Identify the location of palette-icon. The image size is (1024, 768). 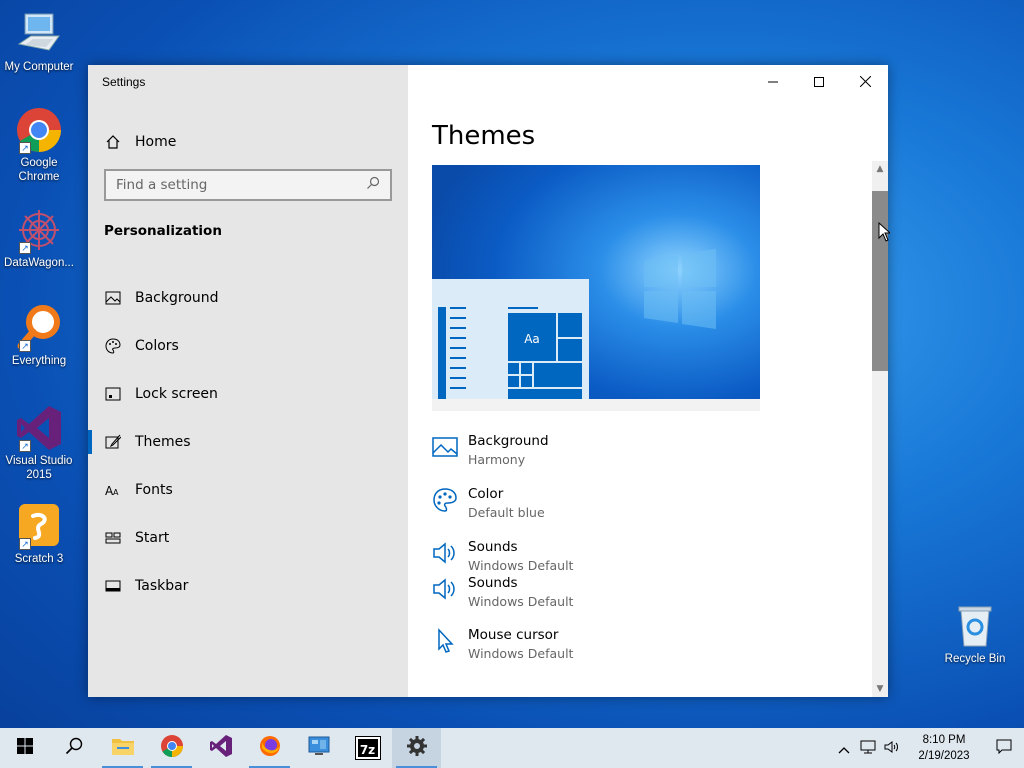
(113, 346).